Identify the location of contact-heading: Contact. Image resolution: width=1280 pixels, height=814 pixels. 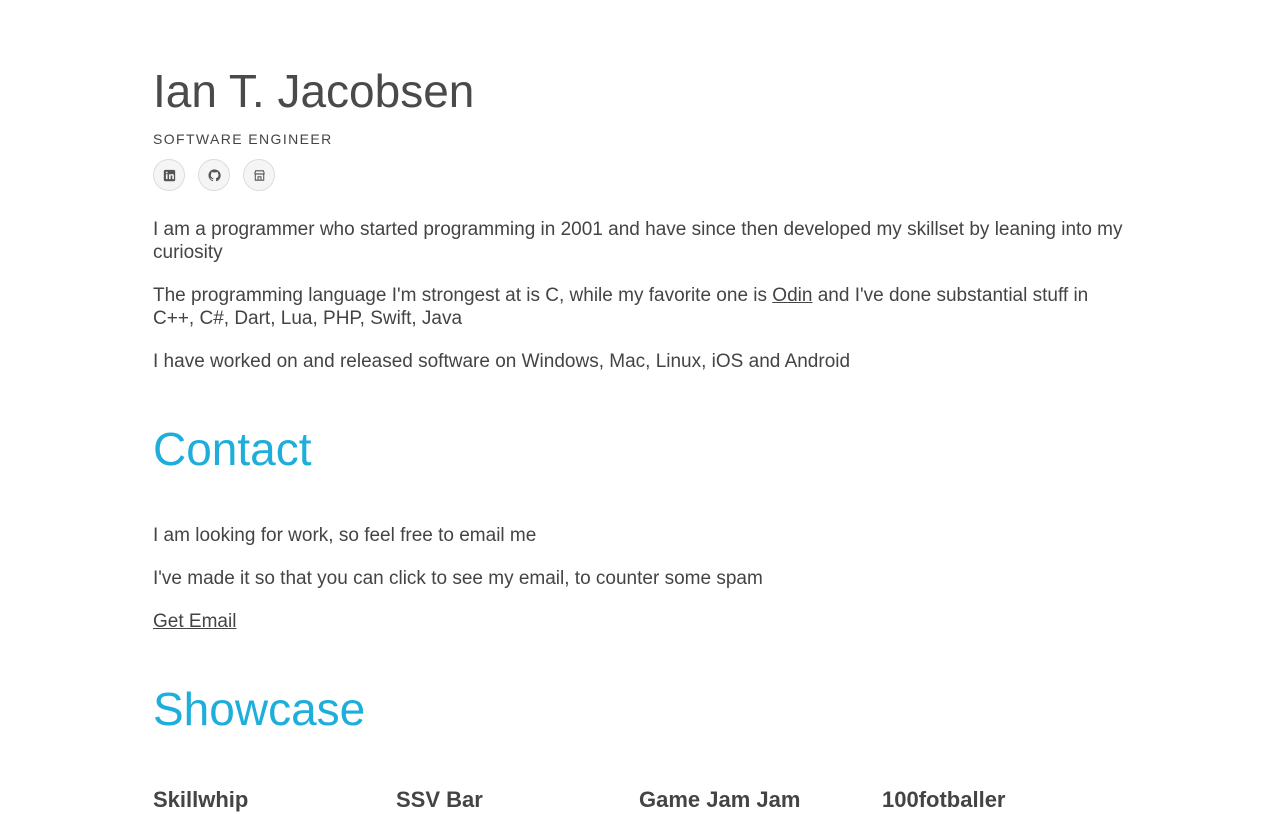
(232, 449).